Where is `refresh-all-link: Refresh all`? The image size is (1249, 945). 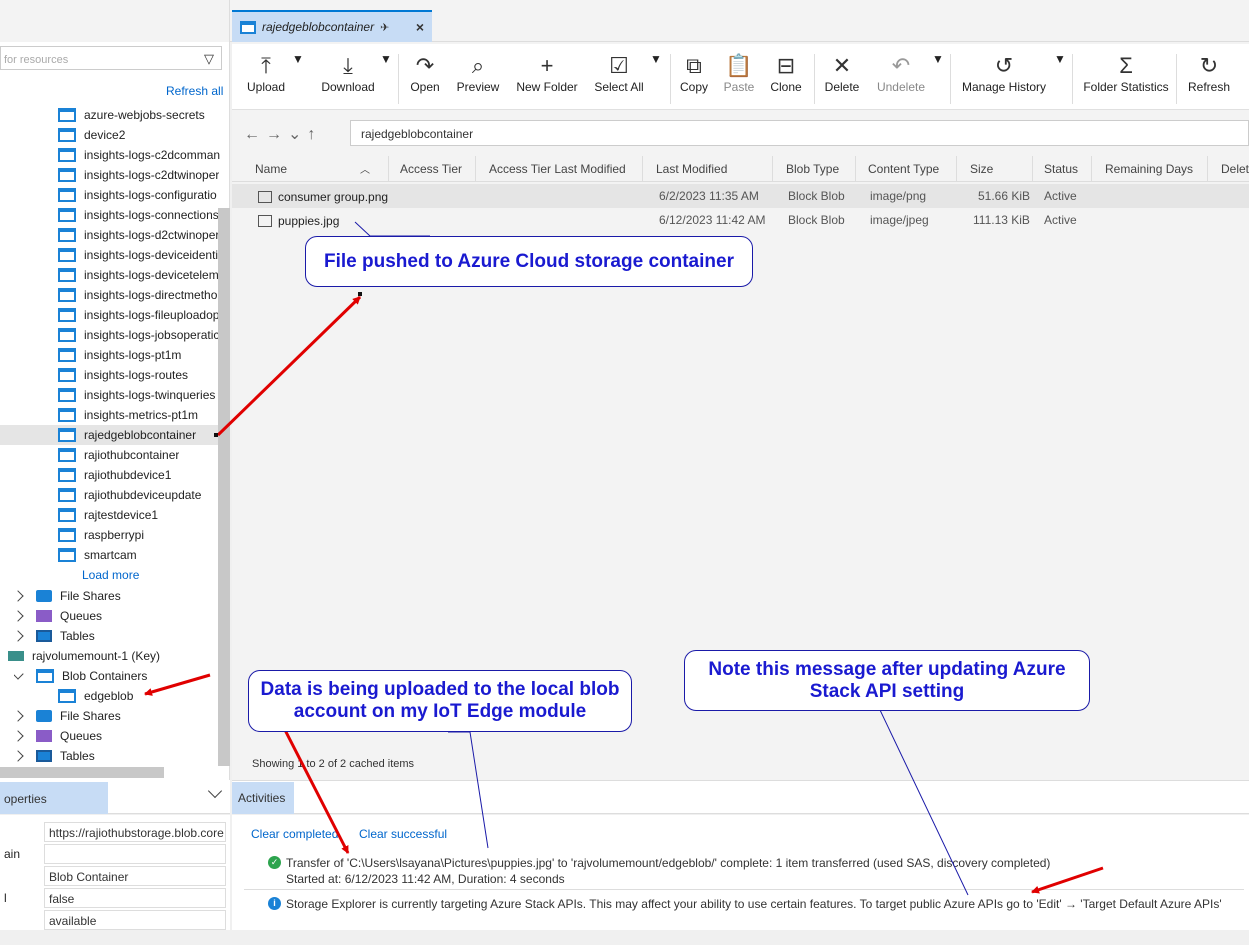
refresh-all-link: Refresh all is located at coordinates (194, 91).